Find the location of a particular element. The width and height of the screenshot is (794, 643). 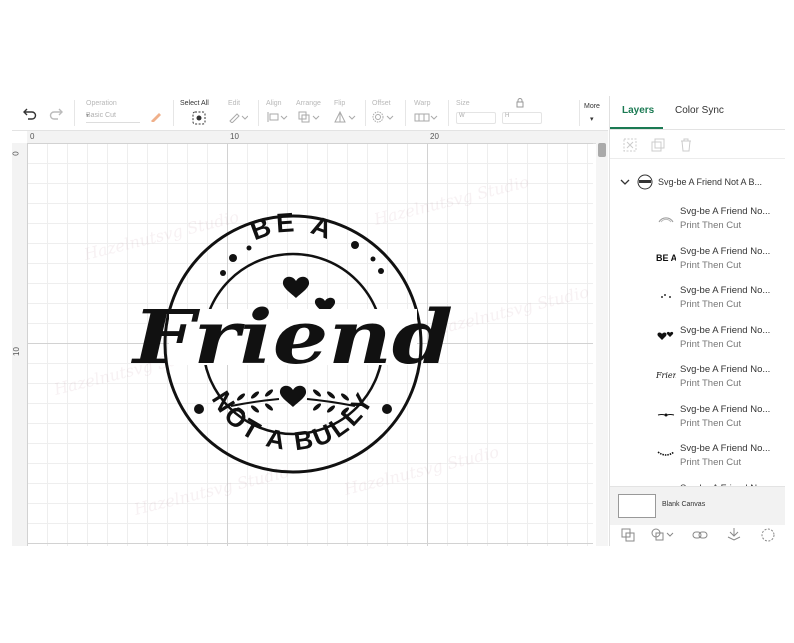

warp-group: Warp is located at coordinates (429, 113).